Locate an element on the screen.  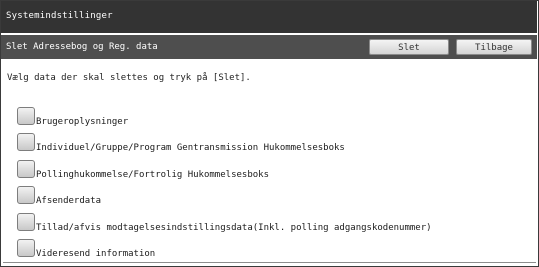
section-title: Slet Adressebog og Reg. data is located at coordinates (82, 47).